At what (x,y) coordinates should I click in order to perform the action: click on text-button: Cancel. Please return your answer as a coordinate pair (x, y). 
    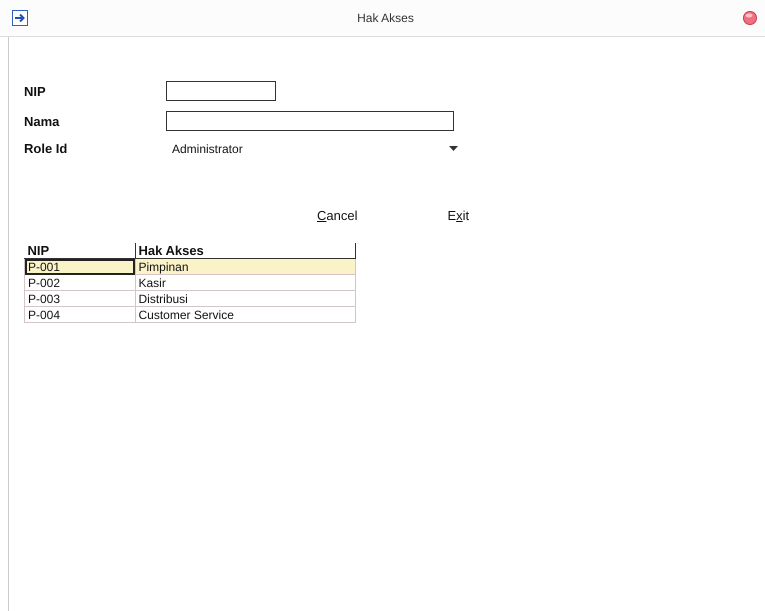
    Looking at the image, I should click on (337, 215).